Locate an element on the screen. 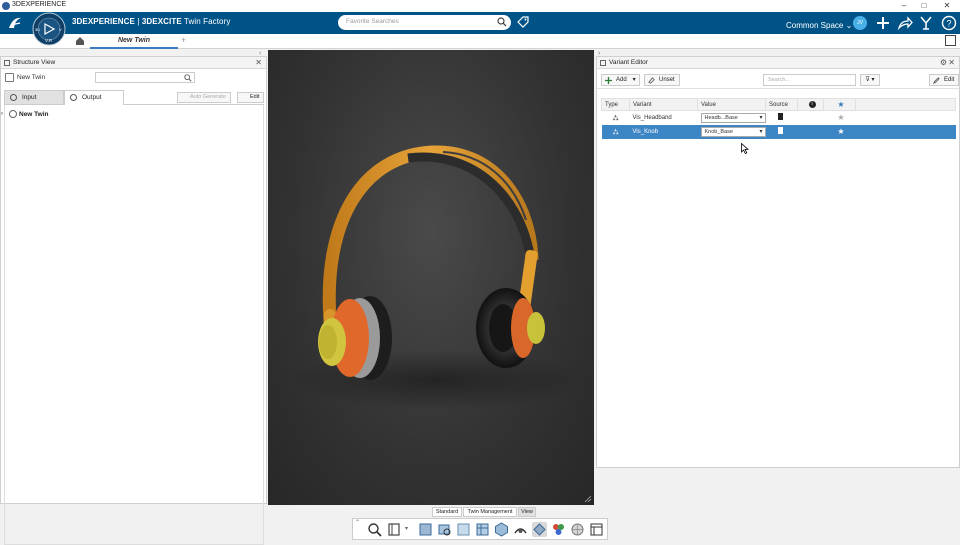  tab-output: Output is located at coordinates (94, 97).